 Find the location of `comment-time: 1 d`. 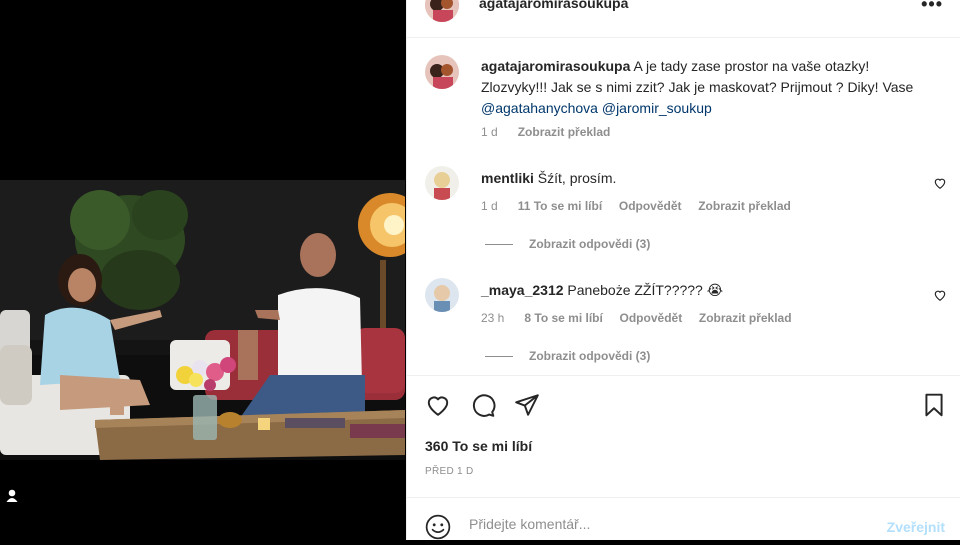

comment-time: 1 d is located at coordinates (489, 206).